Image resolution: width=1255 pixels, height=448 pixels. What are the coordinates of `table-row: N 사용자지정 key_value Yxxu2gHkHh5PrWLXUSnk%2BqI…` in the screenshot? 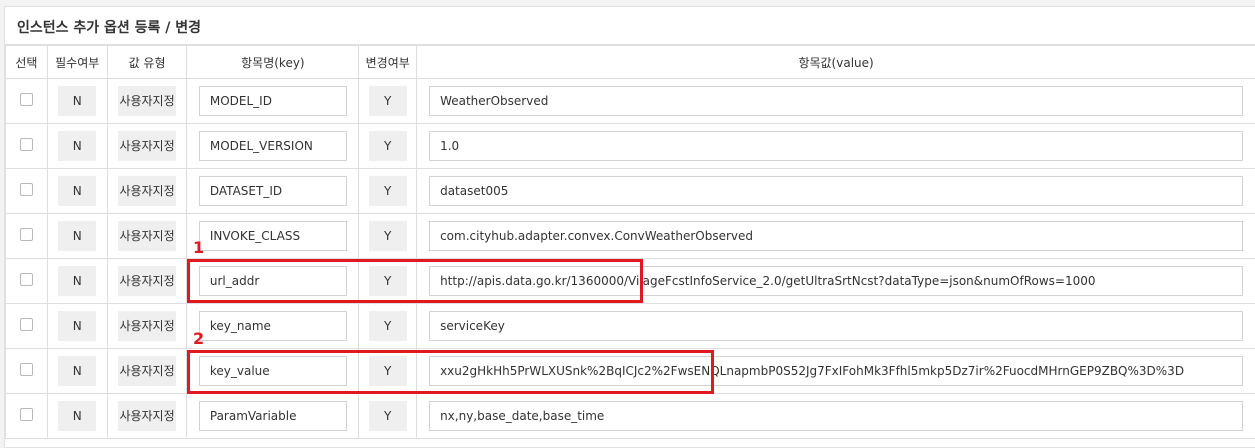 It's located at (630, 371).